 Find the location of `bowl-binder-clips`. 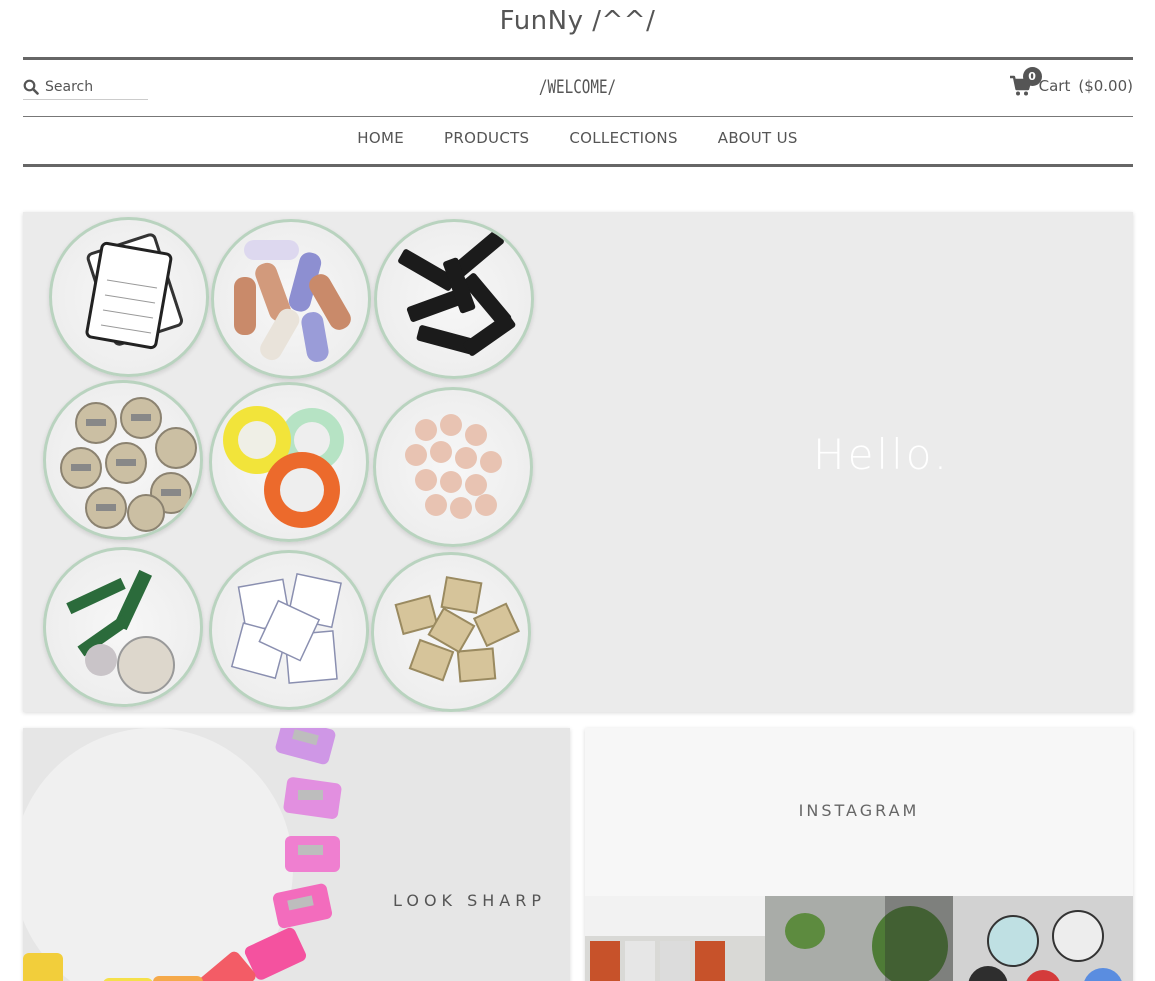

bowl-binder-clips is located at coordinates (451, 632).